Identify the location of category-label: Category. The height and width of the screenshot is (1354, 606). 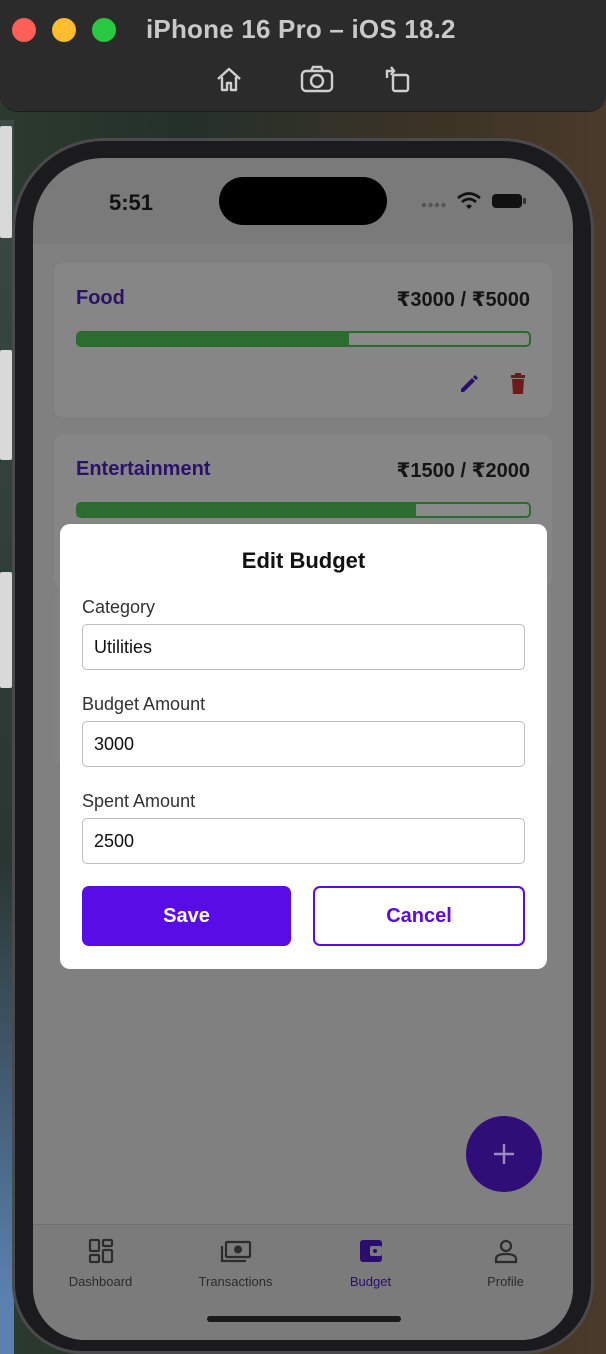
(119, 607).